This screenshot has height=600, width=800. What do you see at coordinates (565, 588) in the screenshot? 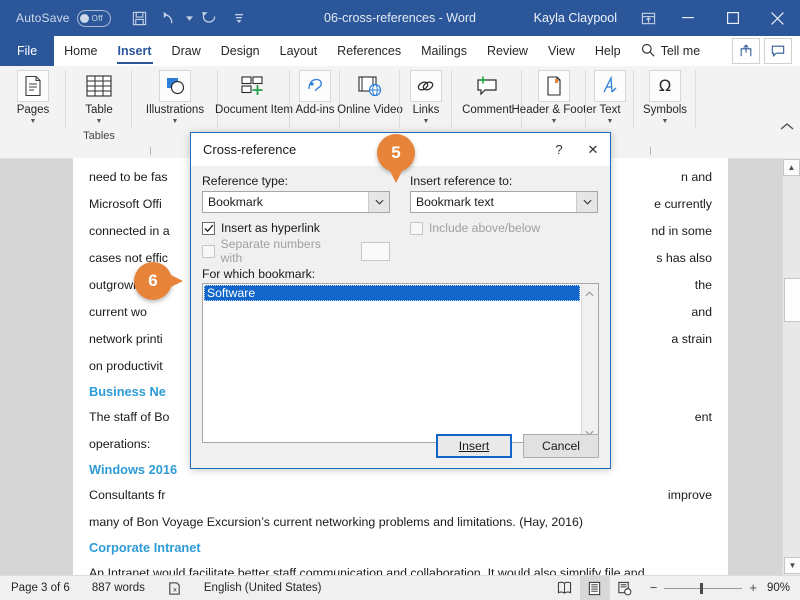
I see `read-mode-icon` at bounding box center [565, 588].